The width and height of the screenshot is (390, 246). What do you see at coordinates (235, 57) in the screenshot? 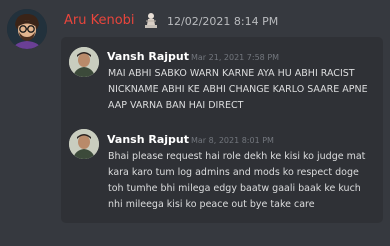
I see `quoted-timestamp: Mar 21, 2021 7:58 PM` at bounding box center [235, 57].